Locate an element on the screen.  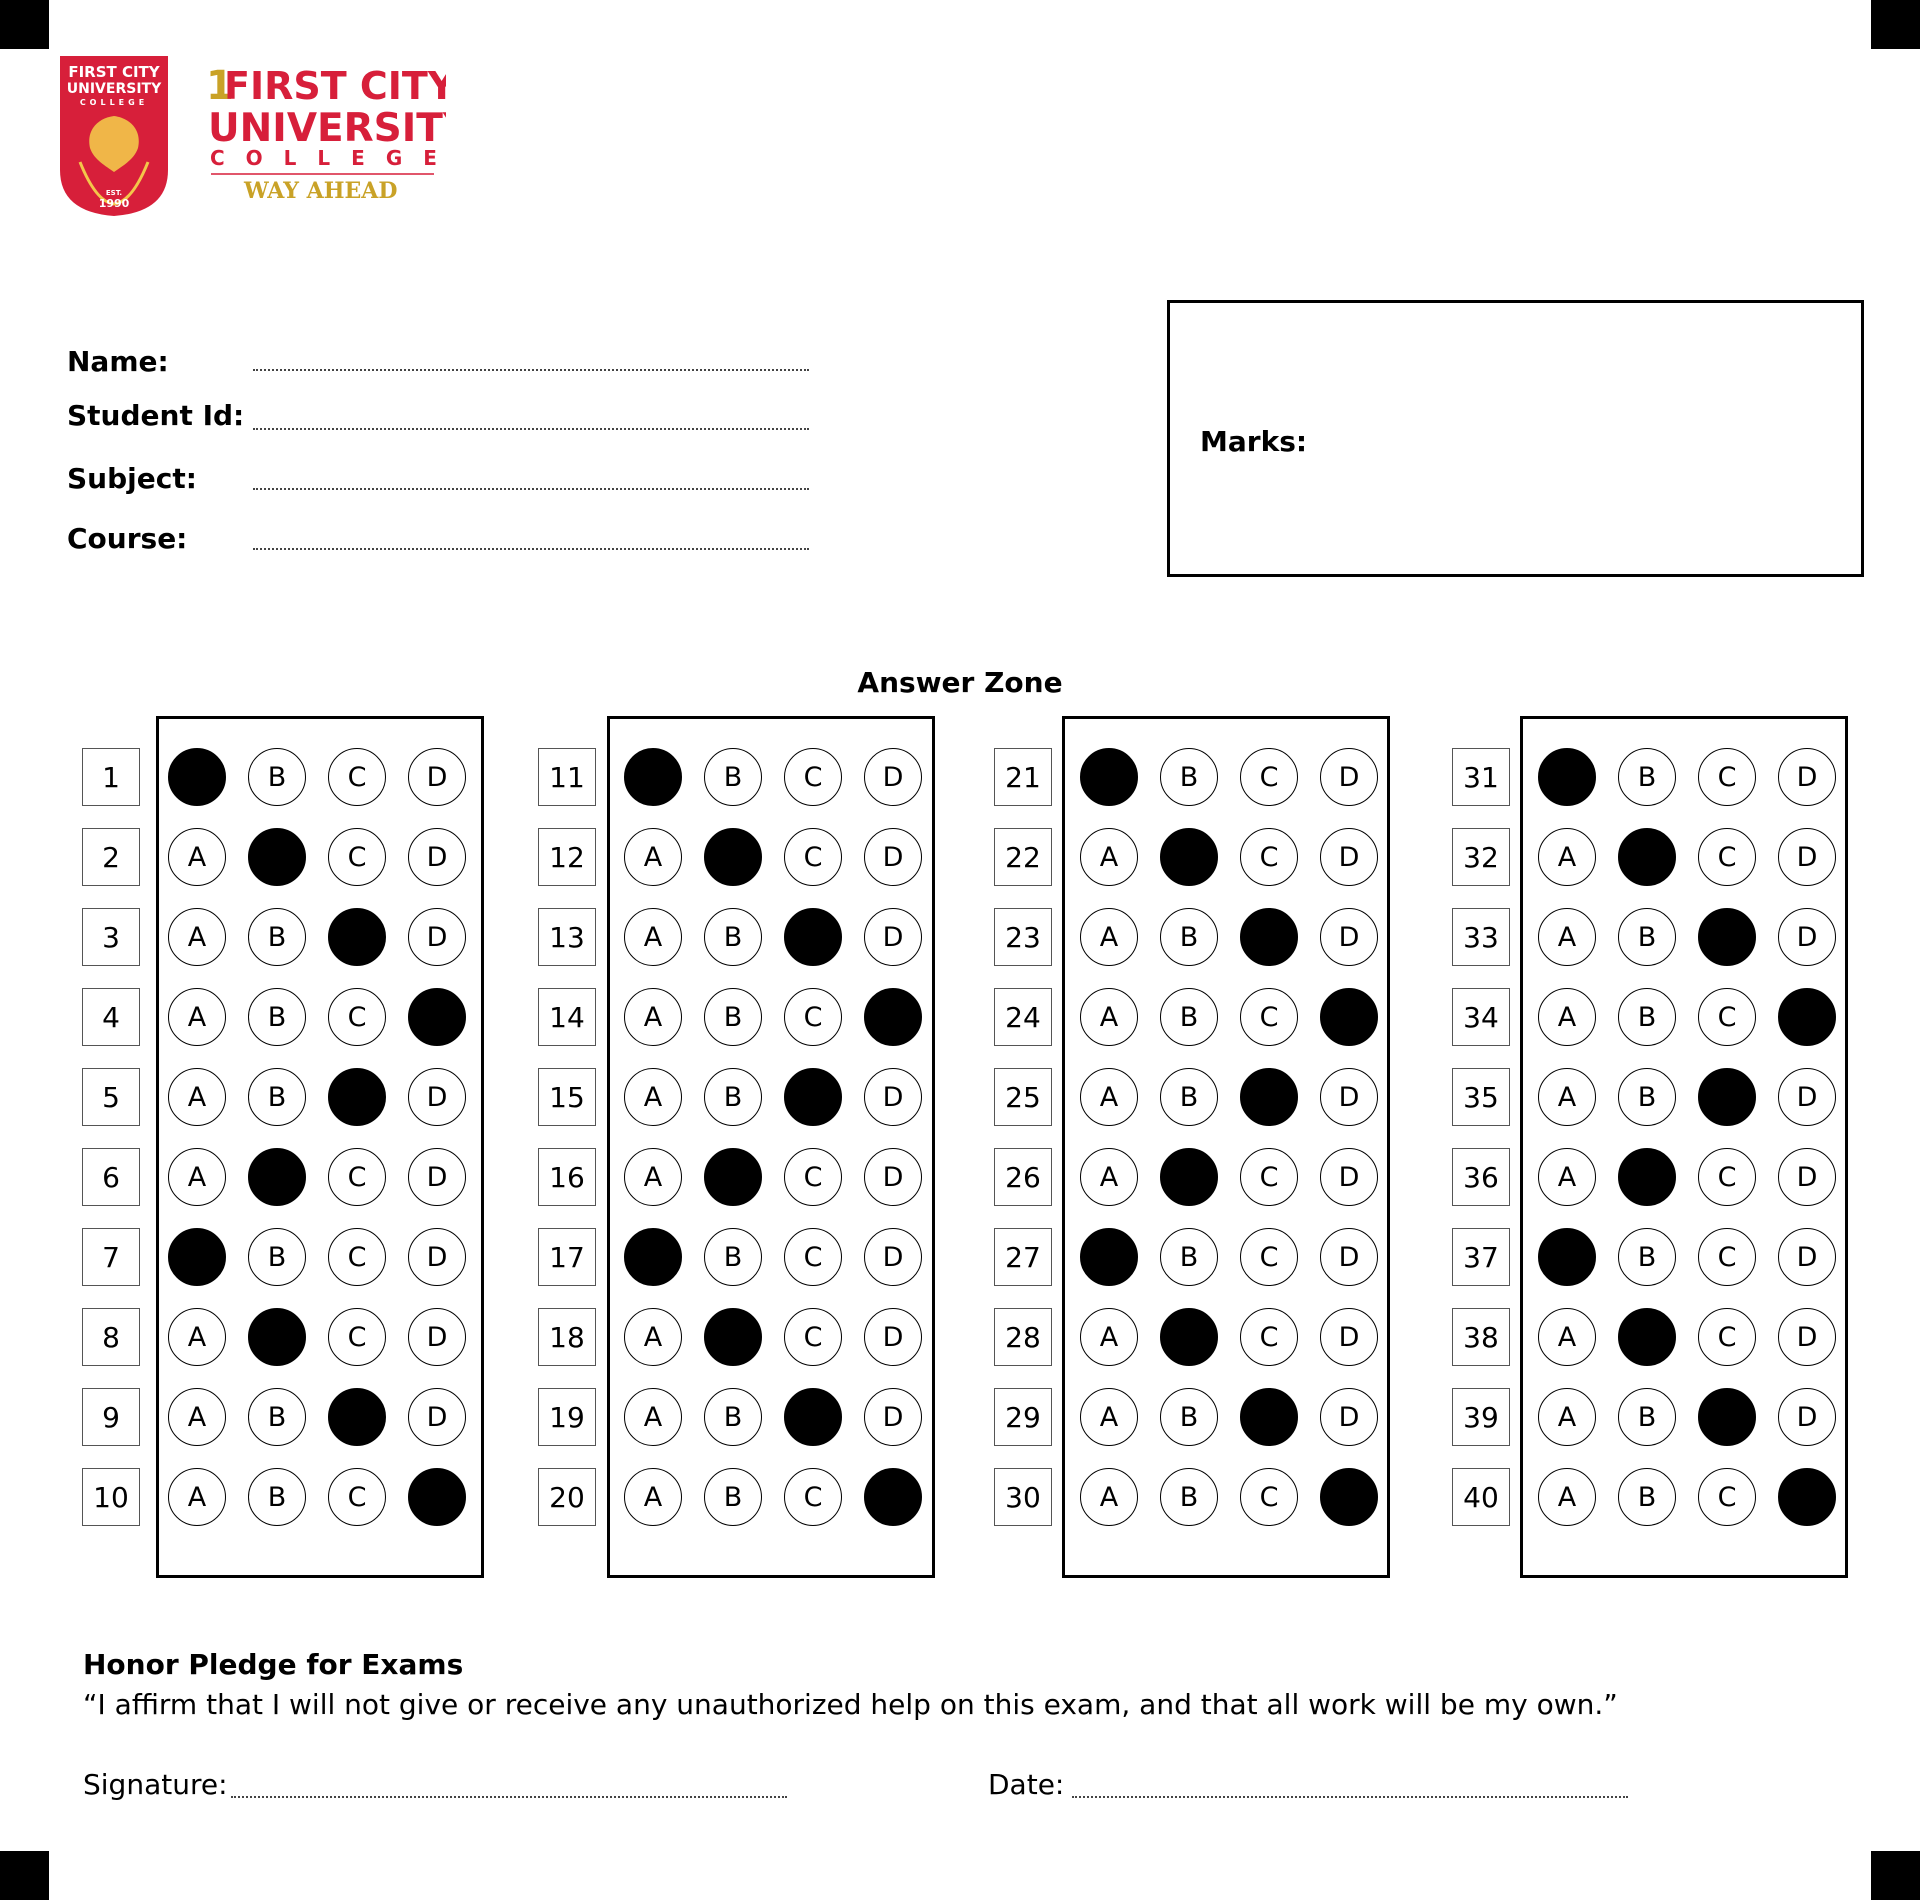
date-field is located at coordinates (1350, 1797).